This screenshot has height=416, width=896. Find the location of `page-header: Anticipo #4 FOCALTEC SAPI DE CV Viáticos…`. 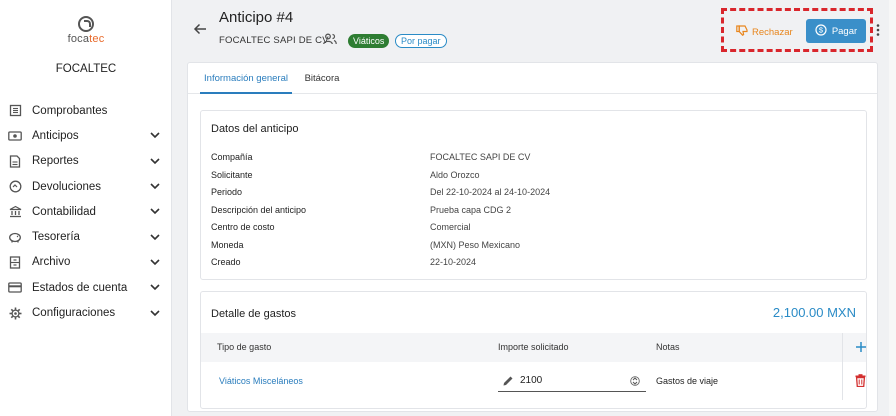

page-header: Anticipo #4 FOCALTEC SAPI DE CV Viáticos… is located at coordinates (534, 30).